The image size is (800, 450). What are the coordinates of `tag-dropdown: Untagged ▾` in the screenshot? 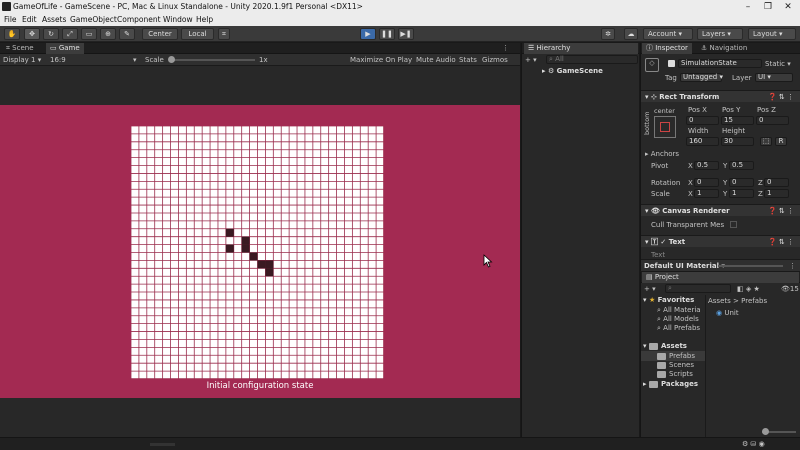 It's located at (701, 77).